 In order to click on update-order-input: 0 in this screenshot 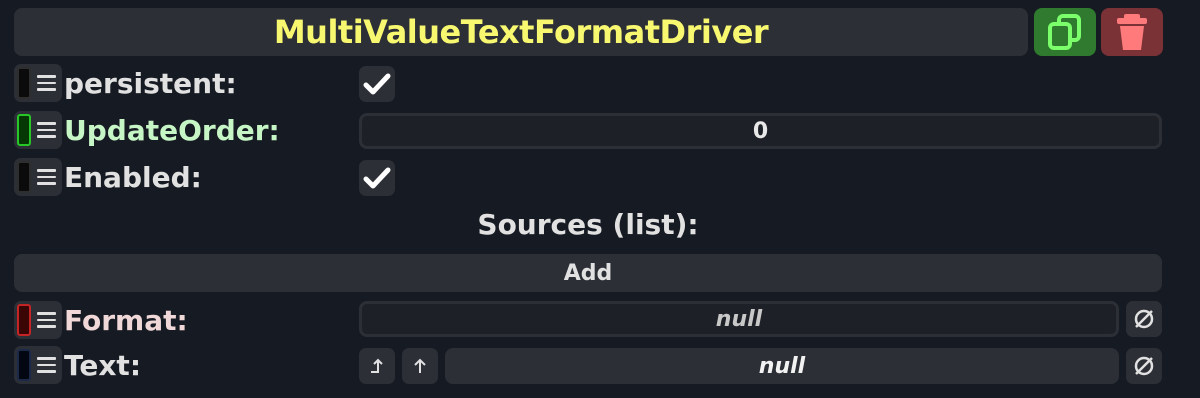, I will do `click(760, 131)`.